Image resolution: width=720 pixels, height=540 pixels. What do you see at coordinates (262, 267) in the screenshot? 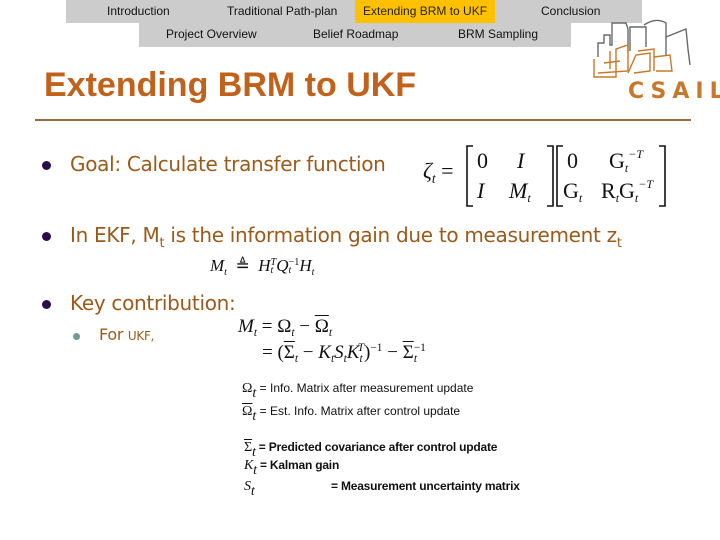
I see `ekf-equation: Mt ≜ H Tt Q −1 t Ht` at bounding box center [262, 267].